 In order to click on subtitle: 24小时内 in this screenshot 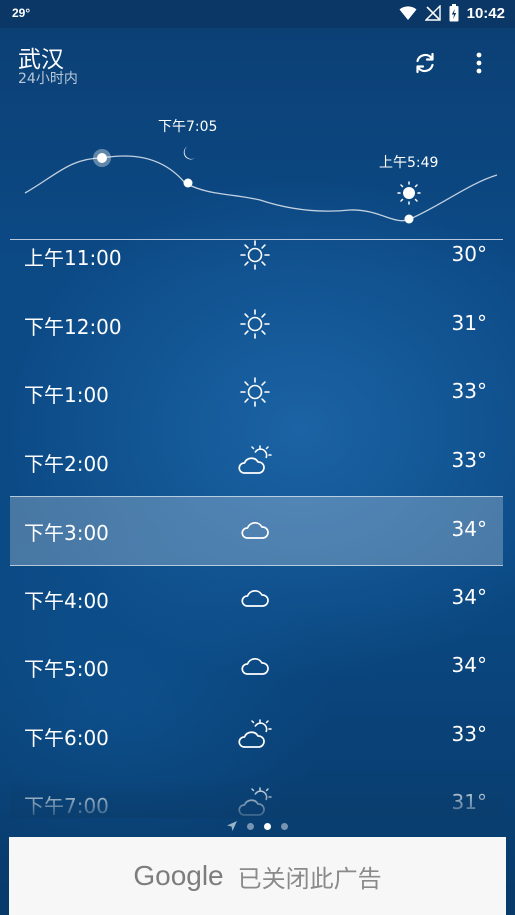, I will do `click(48, 79)`.